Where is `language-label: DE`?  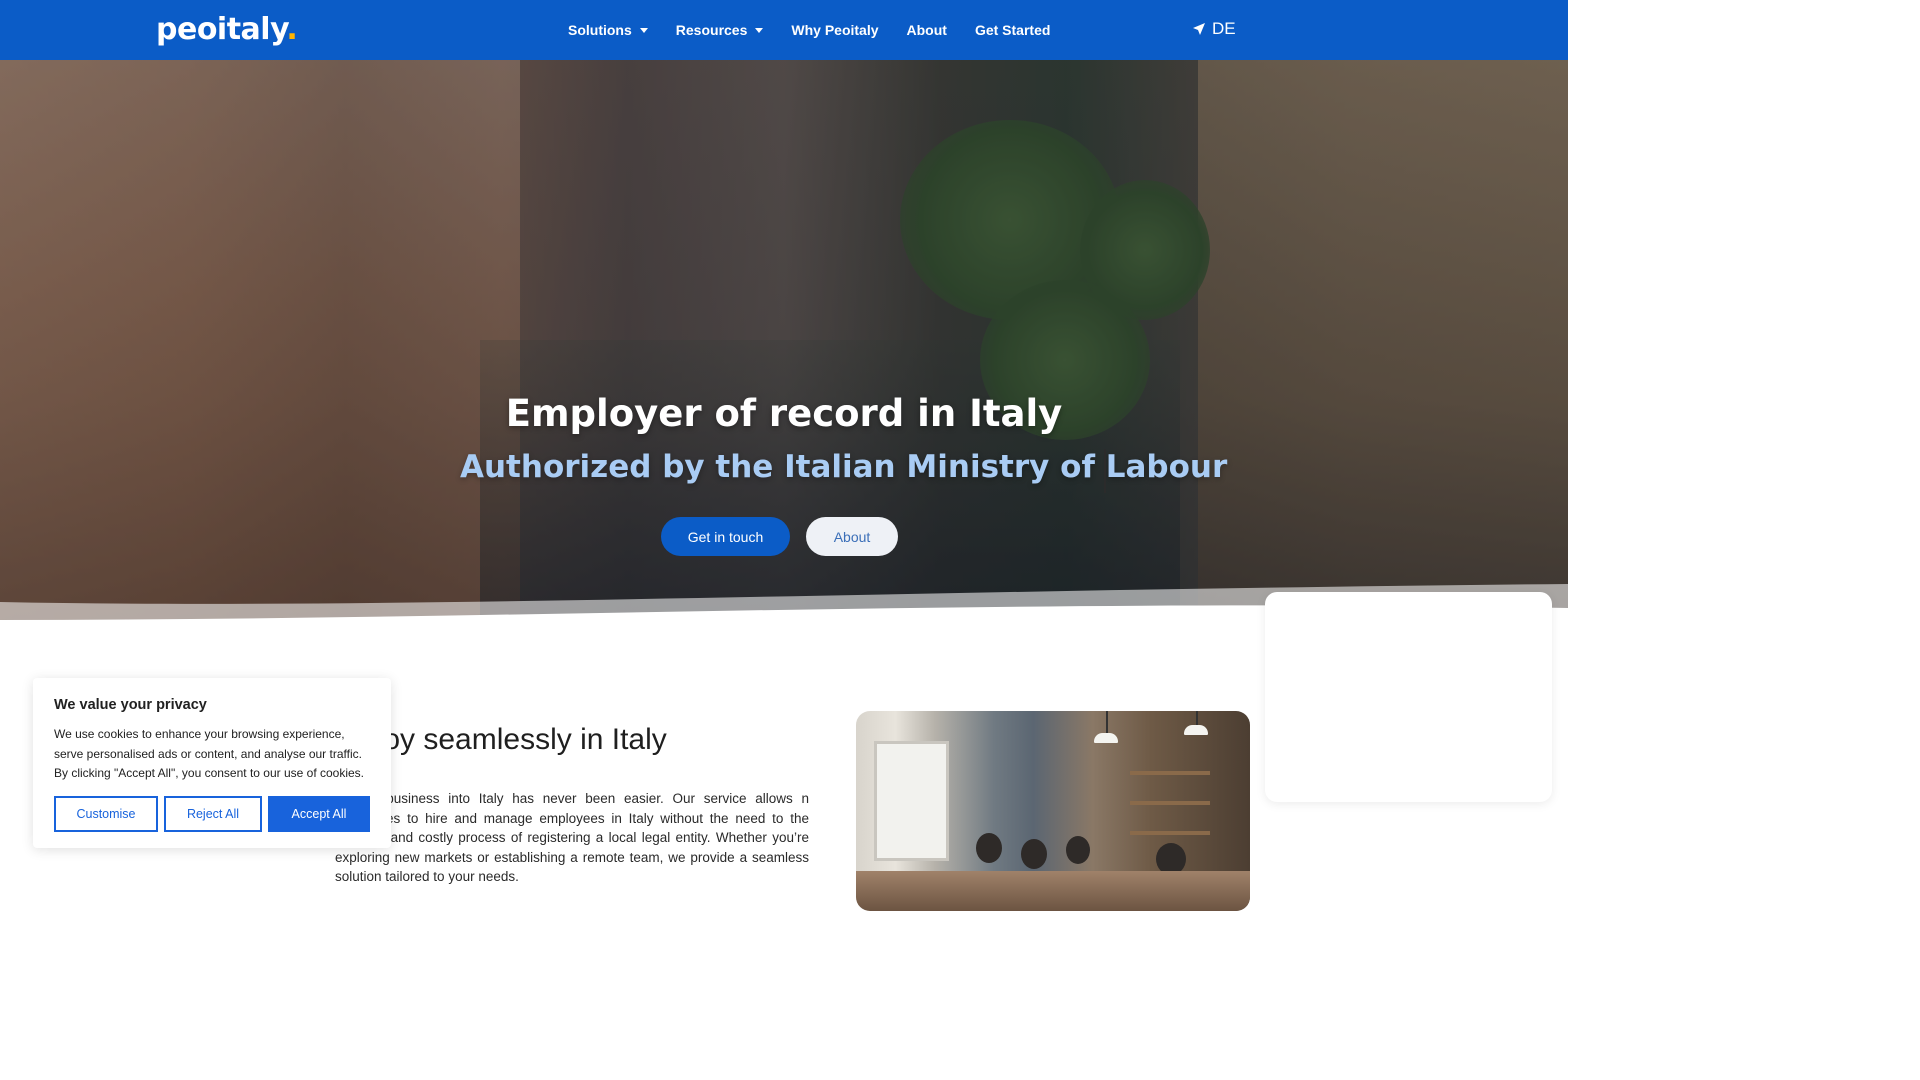
language-label: DE is located at coordinates (1224, 28).